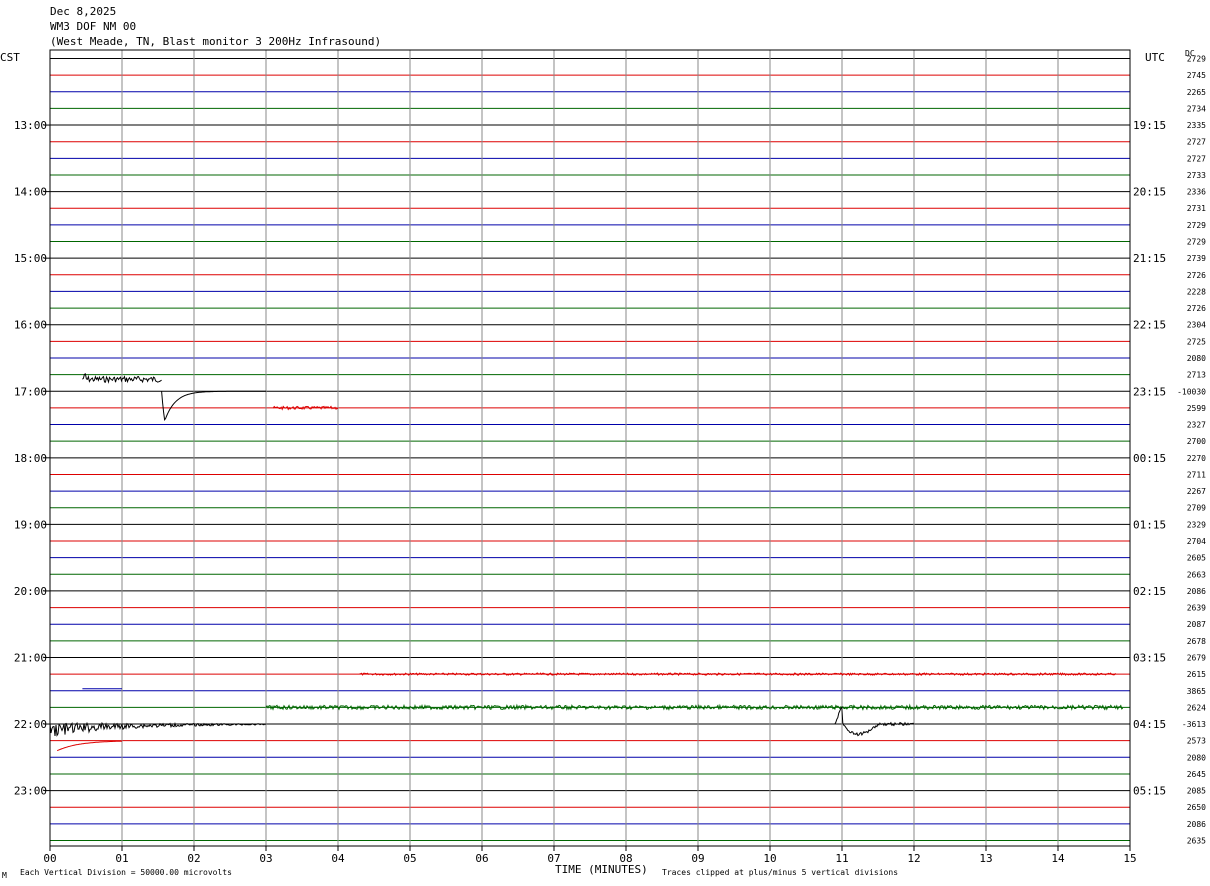  Describe the element at coordinates (1196, 774) in the screenshot. I see `dc-offset-label-43: 2645` at that location.